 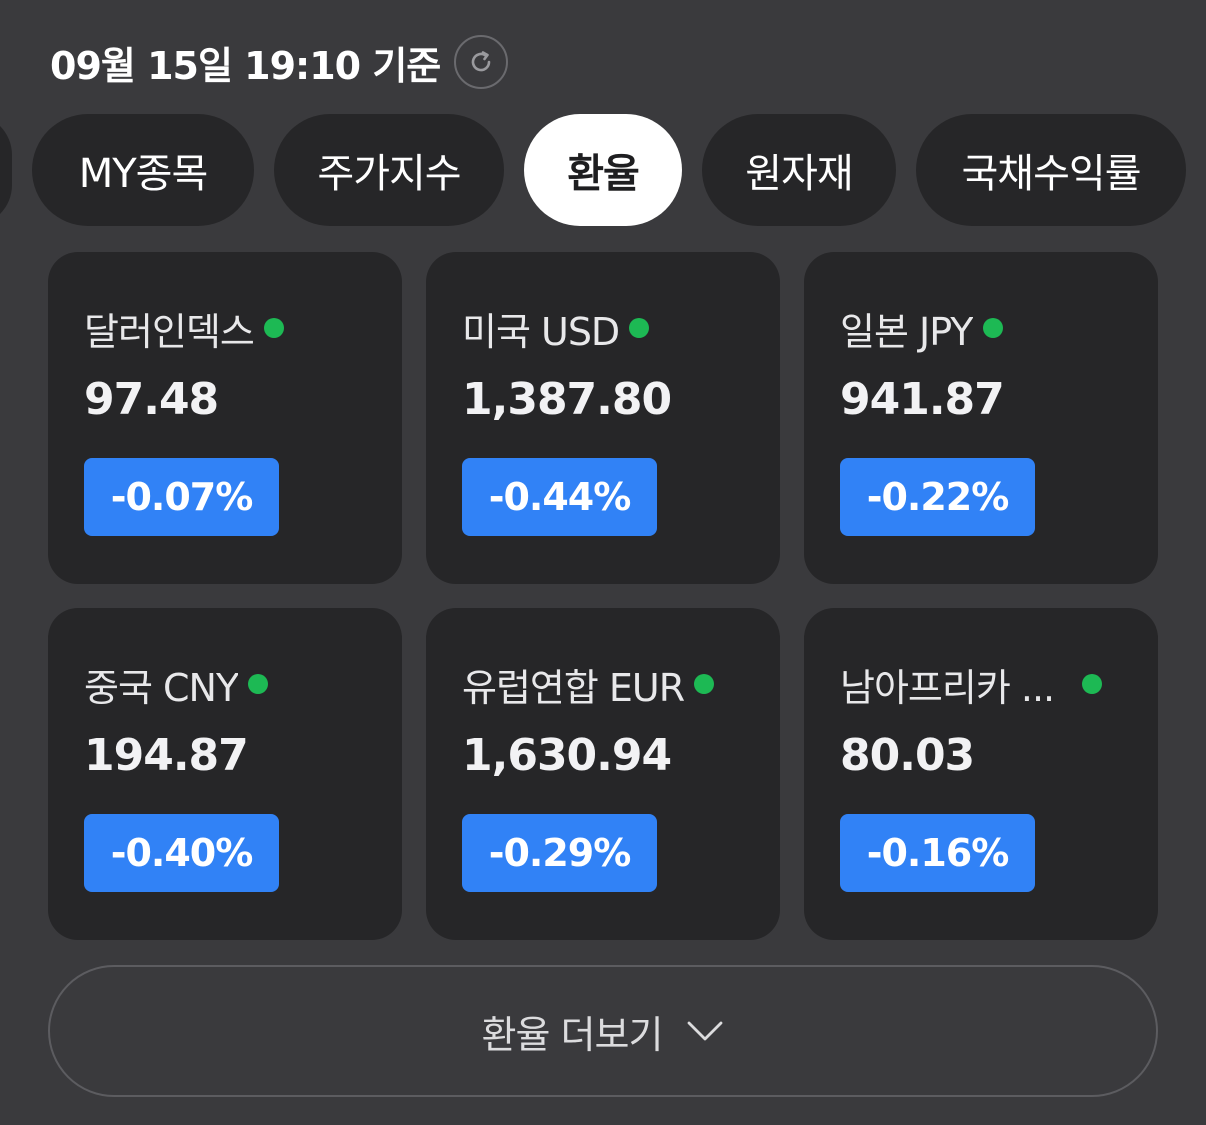 What do you see at coordinates (705, 1031) in the screenshot?
I see `chevron-down-icon` at bounding box center [705, 1031].